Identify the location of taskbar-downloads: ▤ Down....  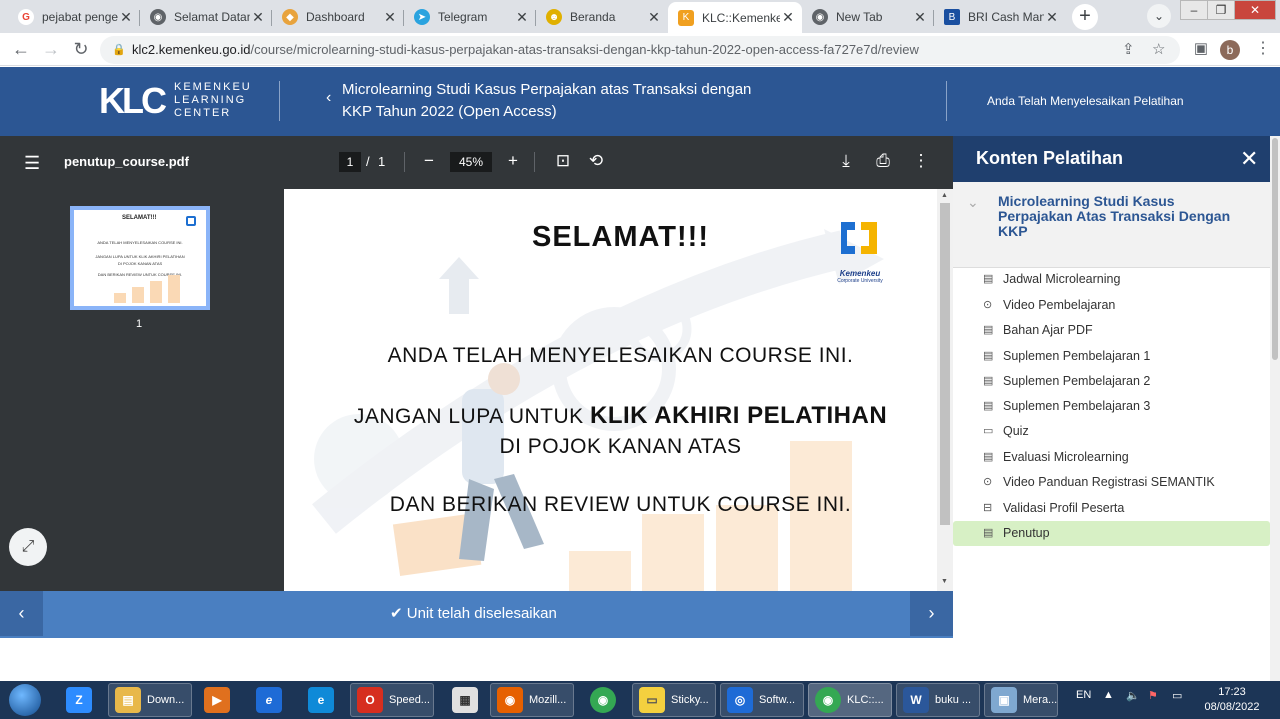
(150, 700).